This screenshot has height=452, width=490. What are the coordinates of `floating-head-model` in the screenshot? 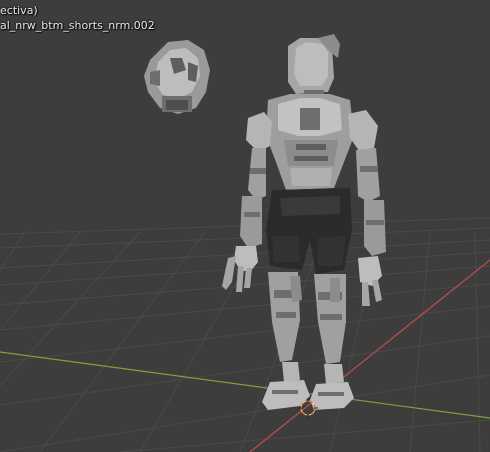 It's located at (177, 77).